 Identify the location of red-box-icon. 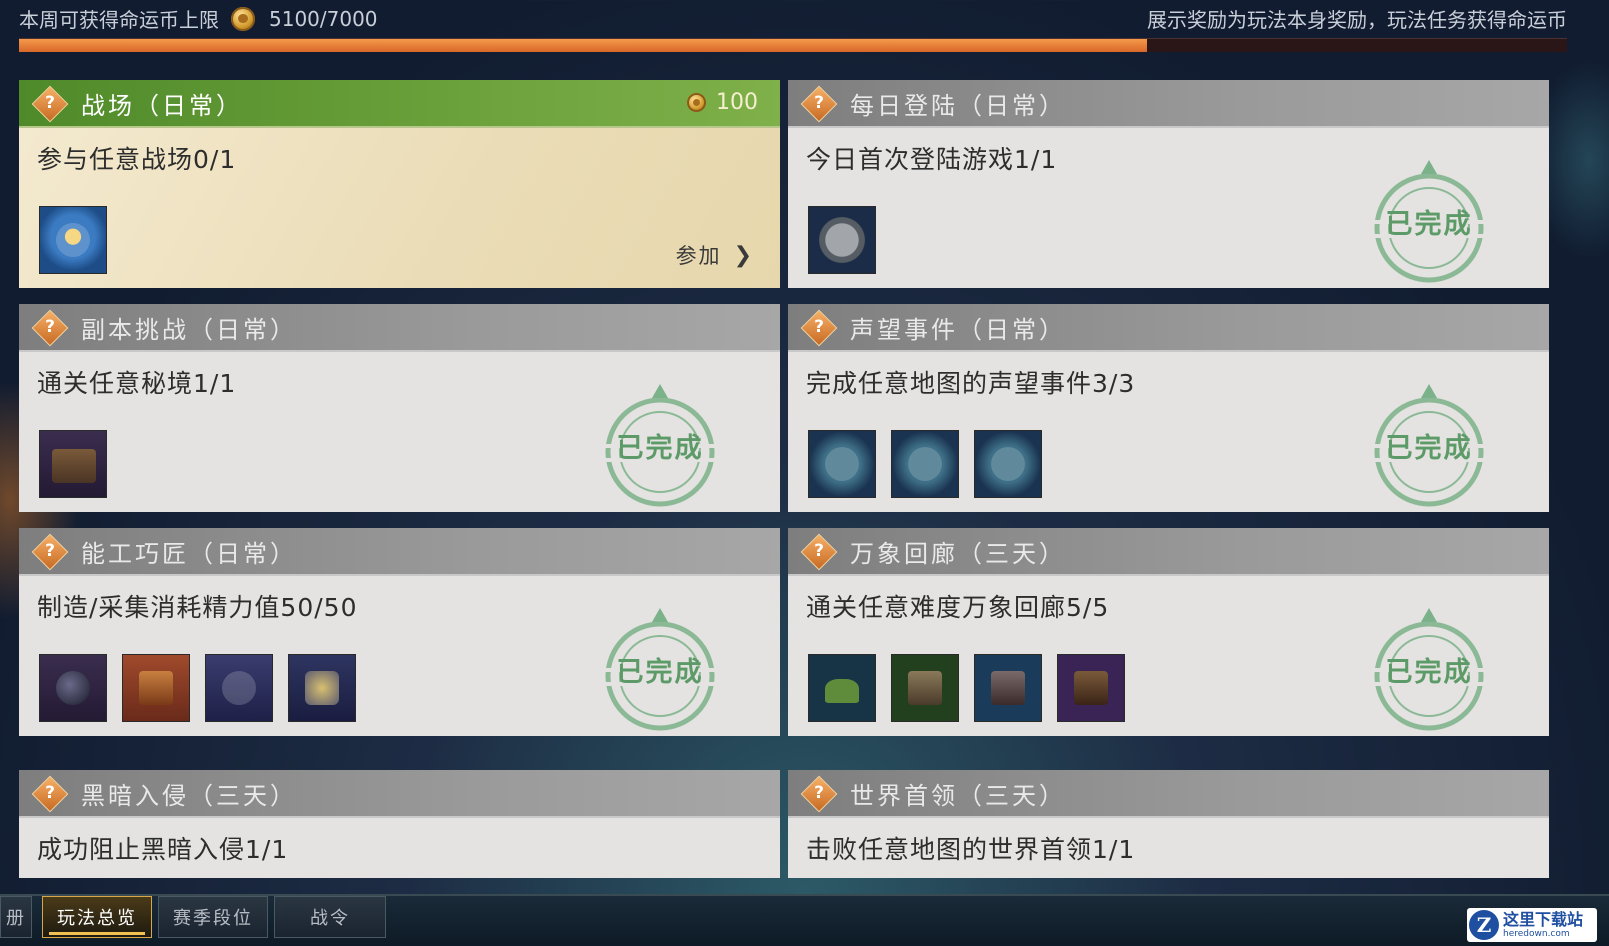
(156, 688).